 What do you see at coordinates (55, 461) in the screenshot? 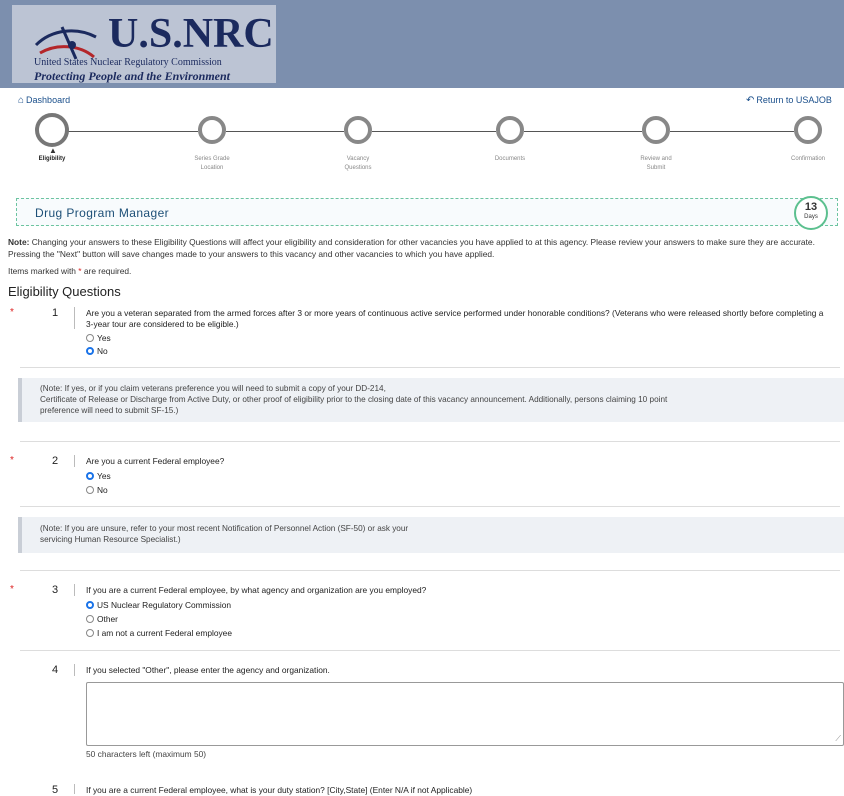
I see `question-number: 2` at bounding box center [55, 461].